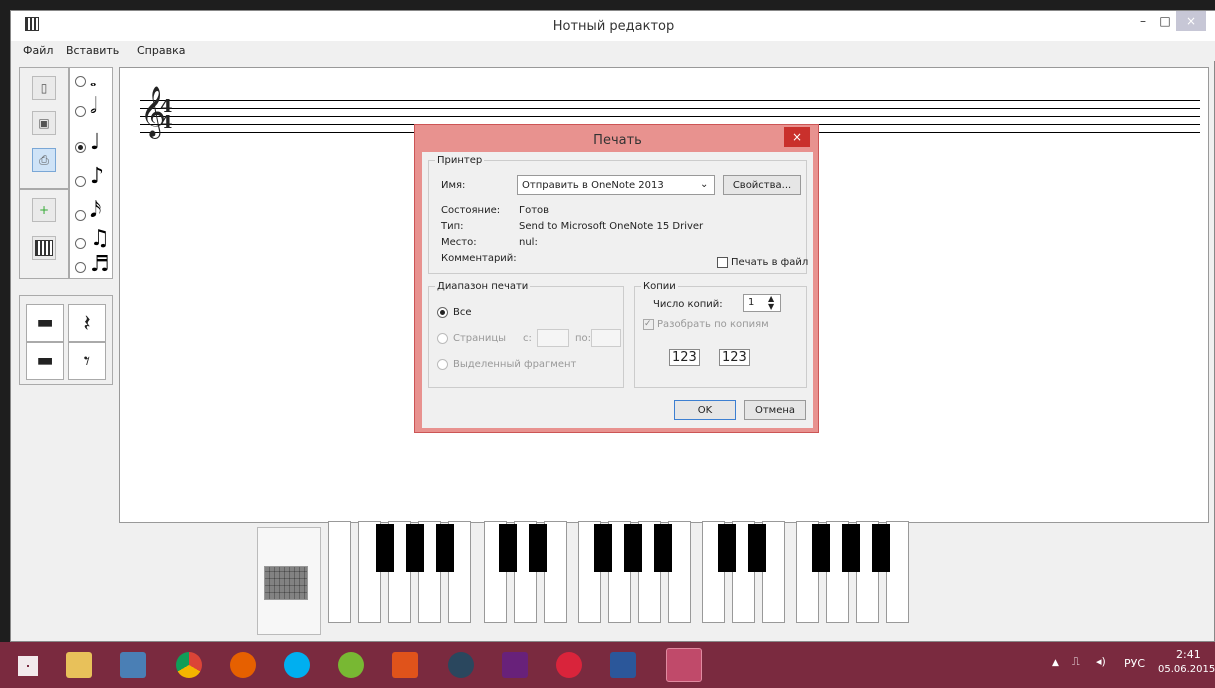 The height and width of the screenshot is (688, 1215). Describe the element at coordinates (623, 665) in the screenshot. I see `word-icon` at that location.